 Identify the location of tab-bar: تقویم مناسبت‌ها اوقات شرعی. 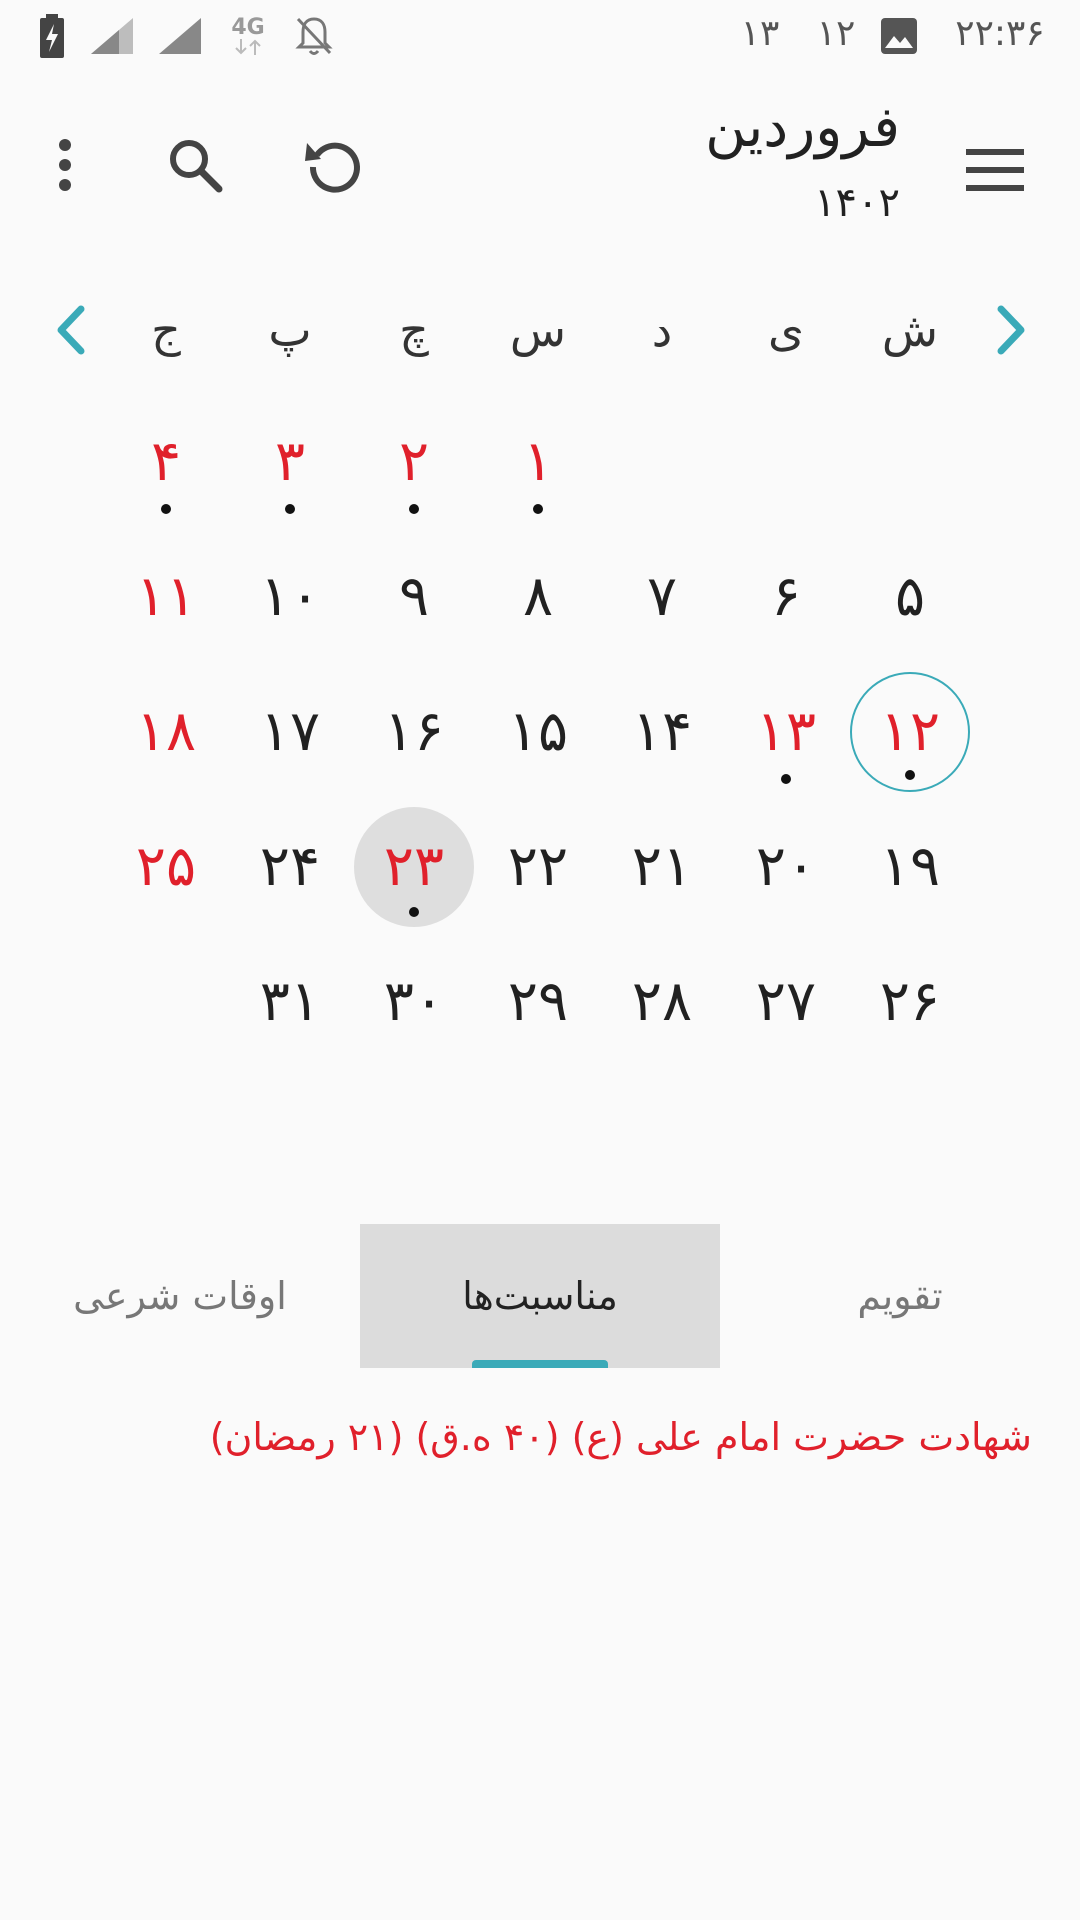
(540, 1296).